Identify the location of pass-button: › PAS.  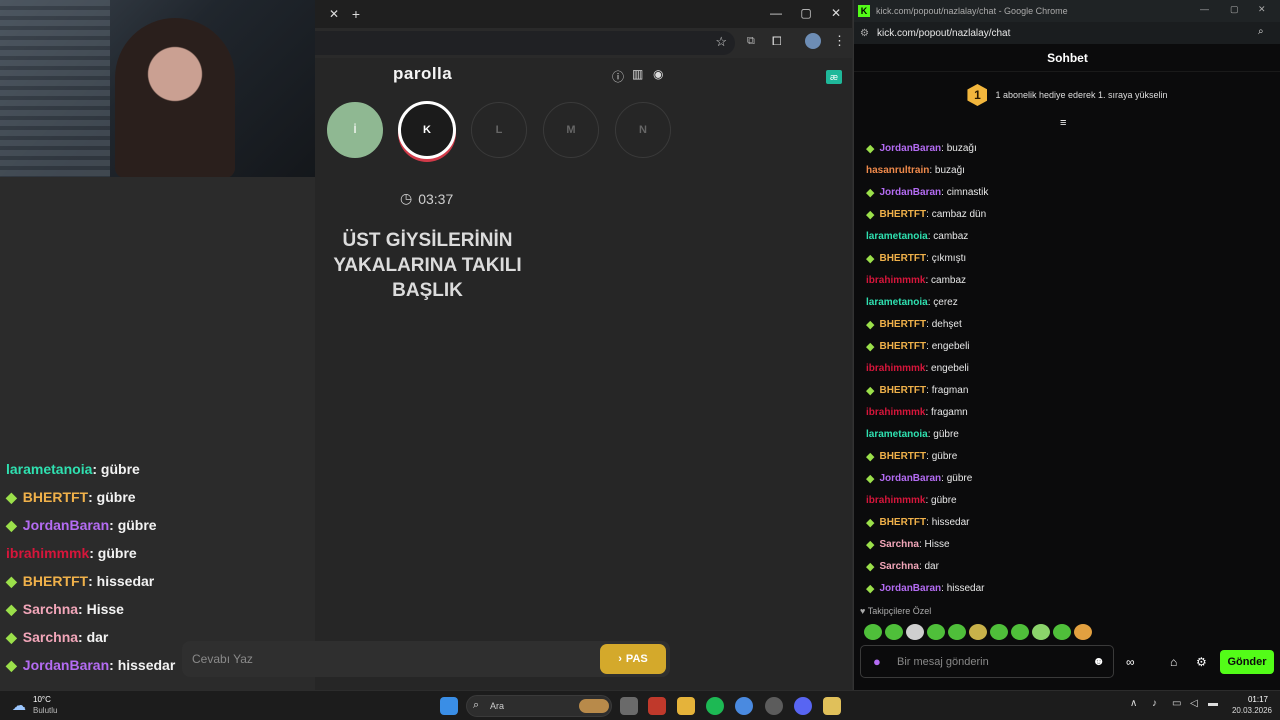
(633, 659).